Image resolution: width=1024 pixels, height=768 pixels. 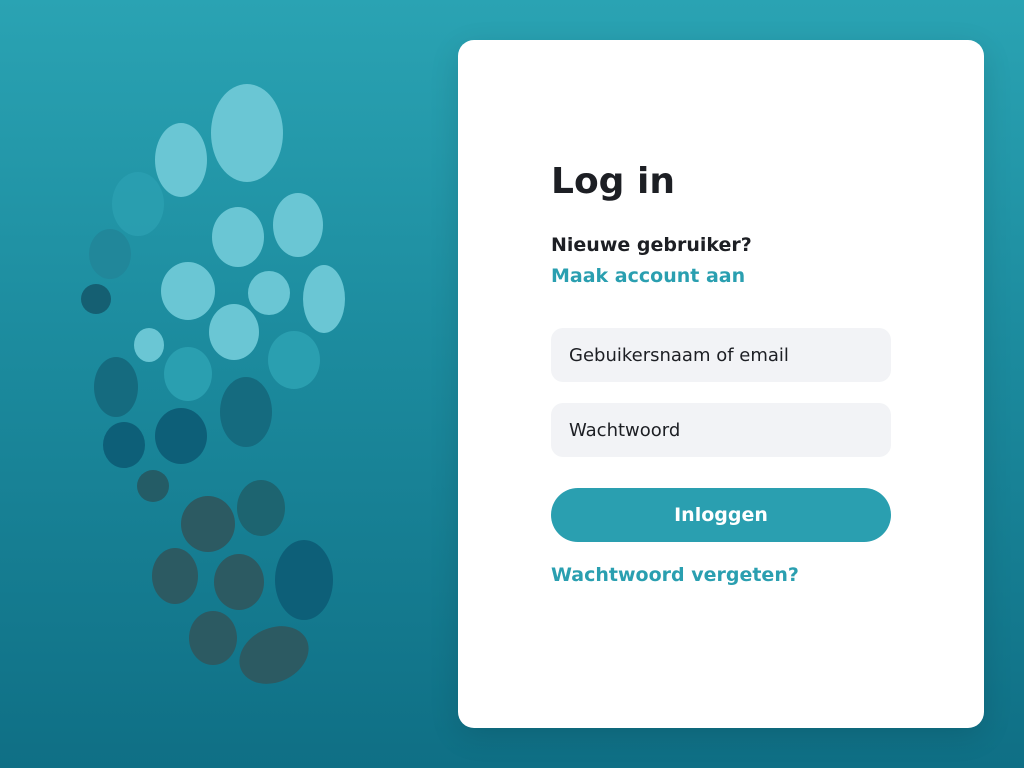 What do you see at coordinates (721, 430) in the screenshot?
I see `password-input` at bounding box center [721, 430].